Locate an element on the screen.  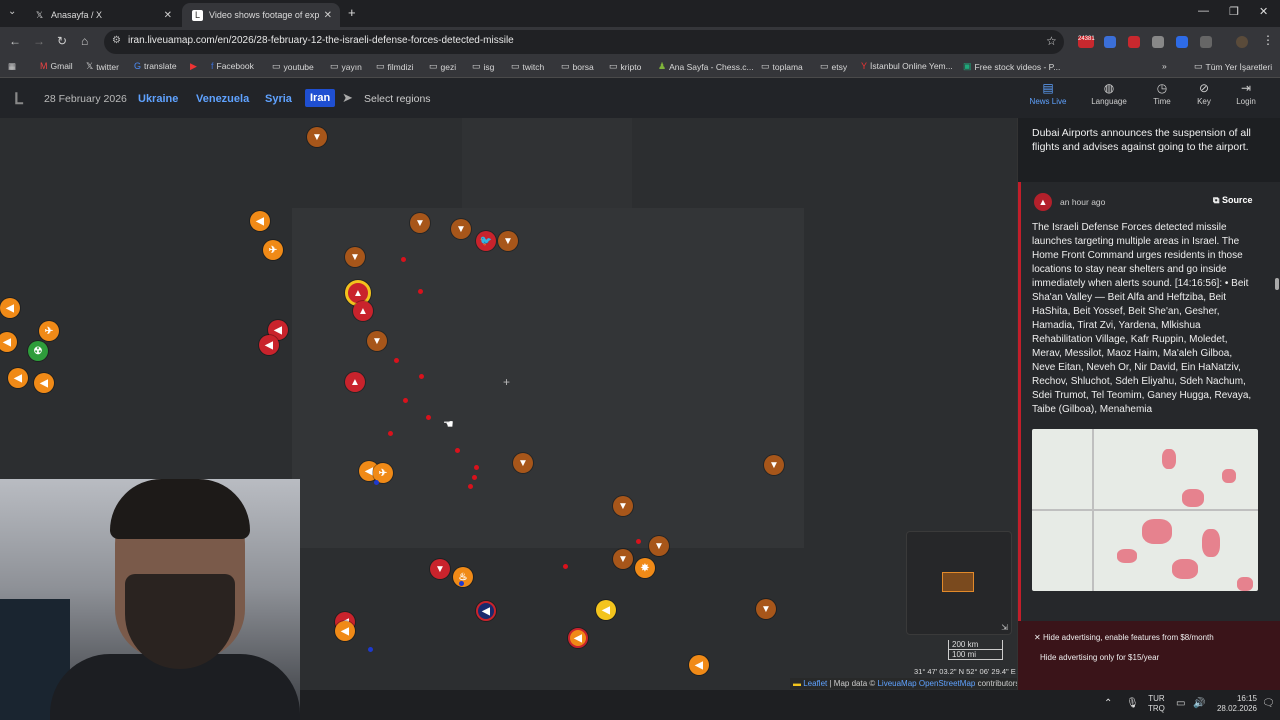
select-regions-button: Select regions is located at coordinates (397, 99).